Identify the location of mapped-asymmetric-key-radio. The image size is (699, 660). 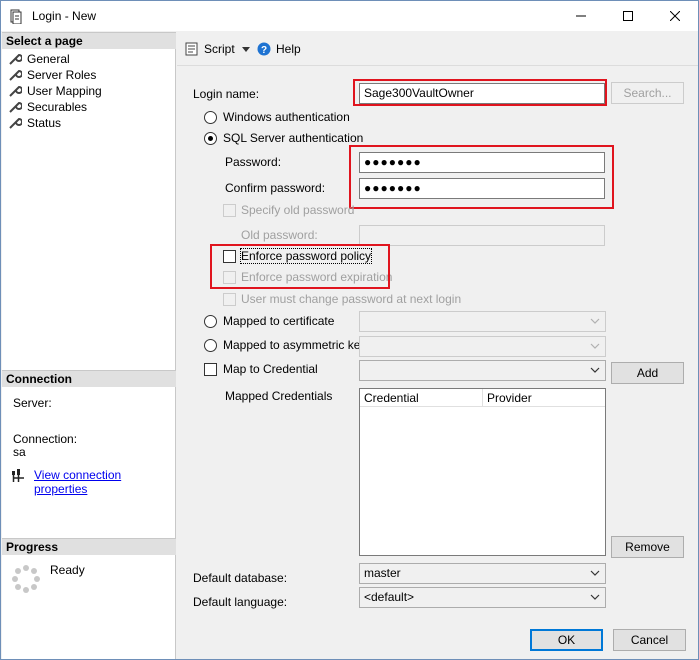
(210, 345).